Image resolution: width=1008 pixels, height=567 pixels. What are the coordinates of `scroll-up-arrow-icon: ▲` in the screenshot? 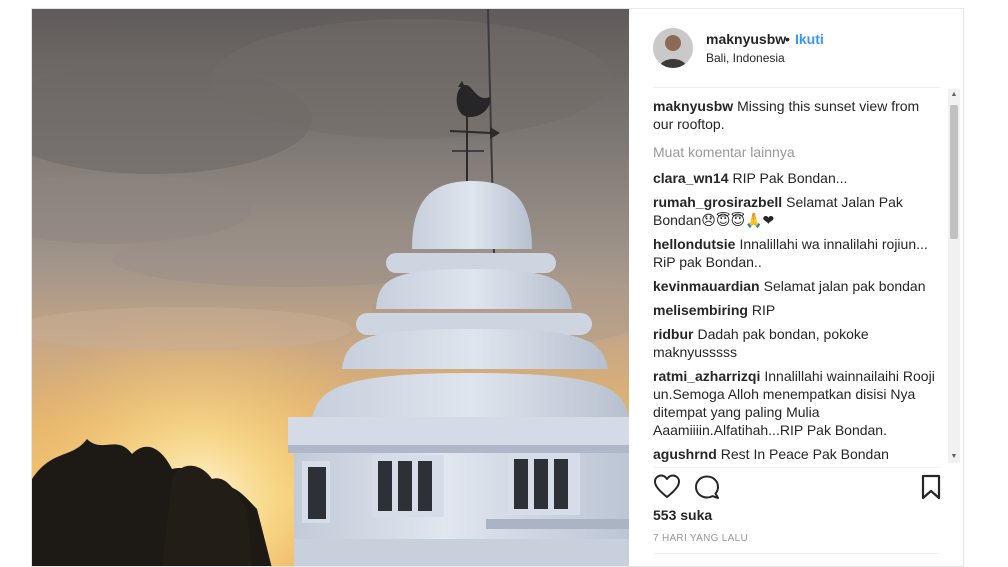 It's located at (954, 95).